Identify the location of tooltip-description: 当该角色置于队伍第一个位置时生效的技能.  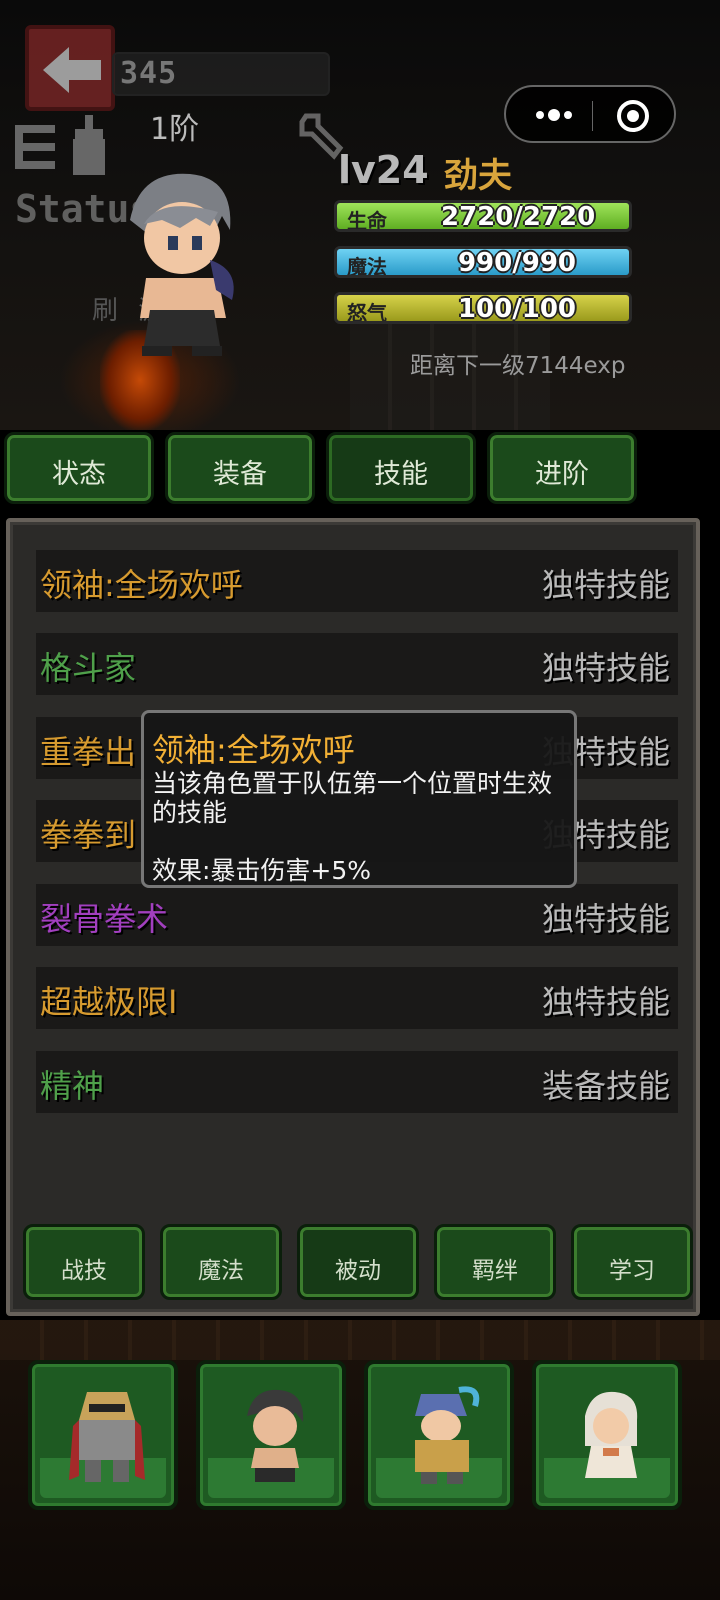
(352, 798).